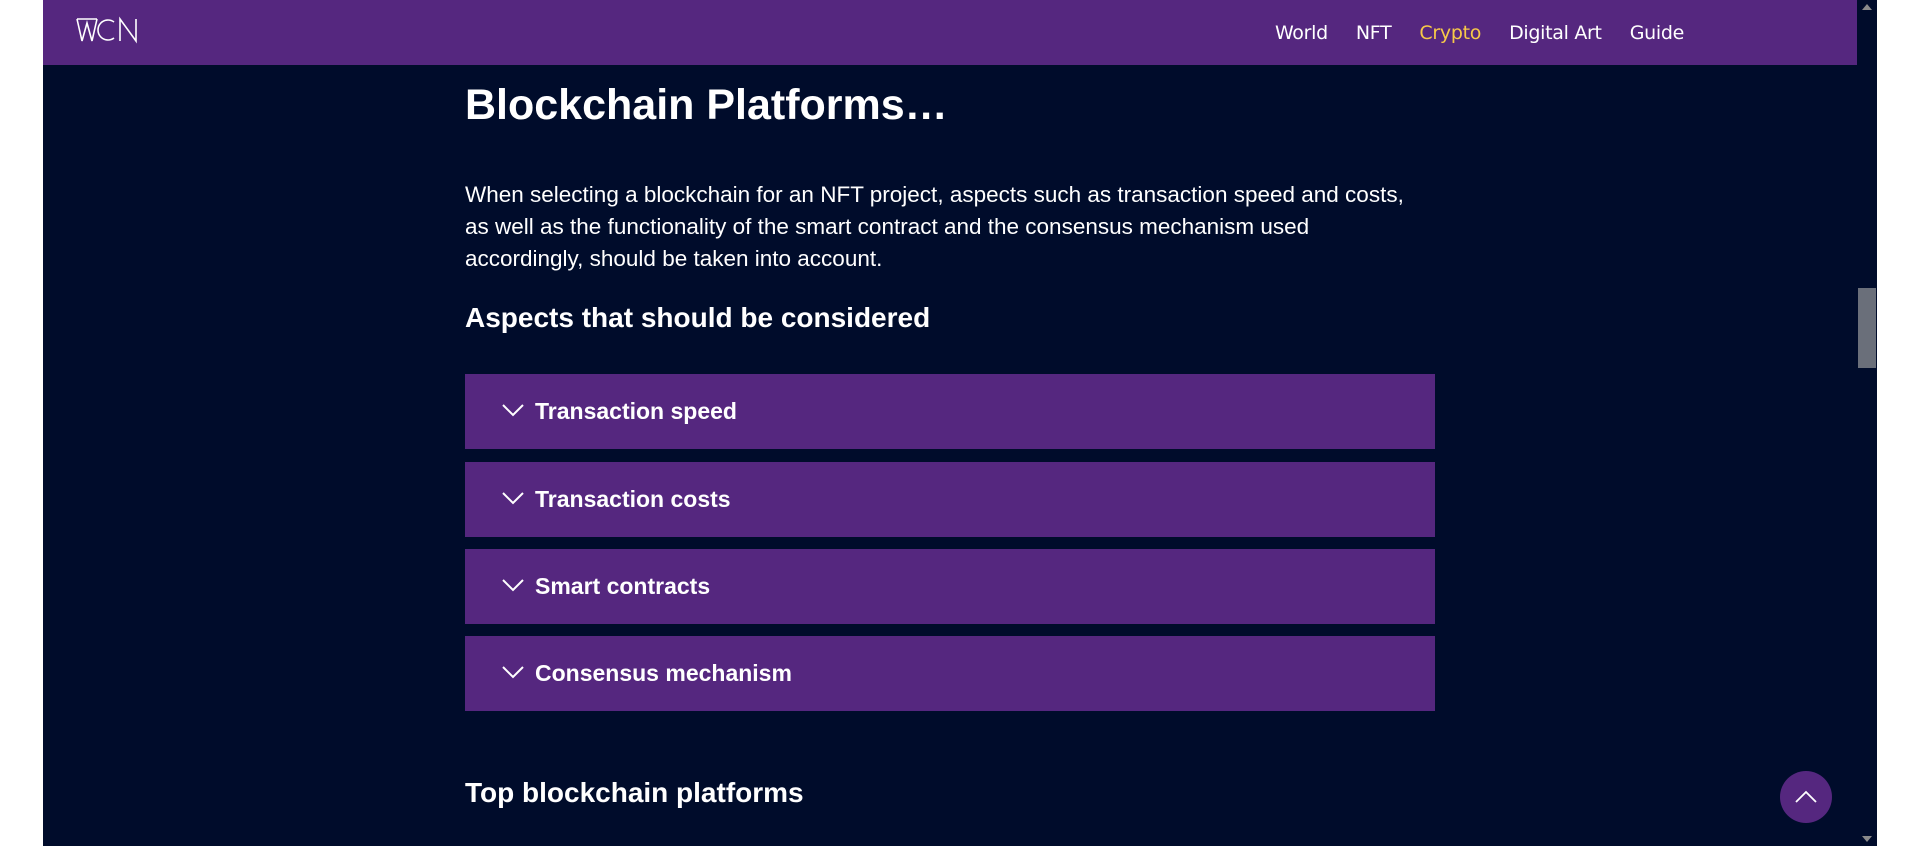 The height and width of the screenshot is (846, 1919). I want to click on vertical-scrollbar, so click(1867, 423).